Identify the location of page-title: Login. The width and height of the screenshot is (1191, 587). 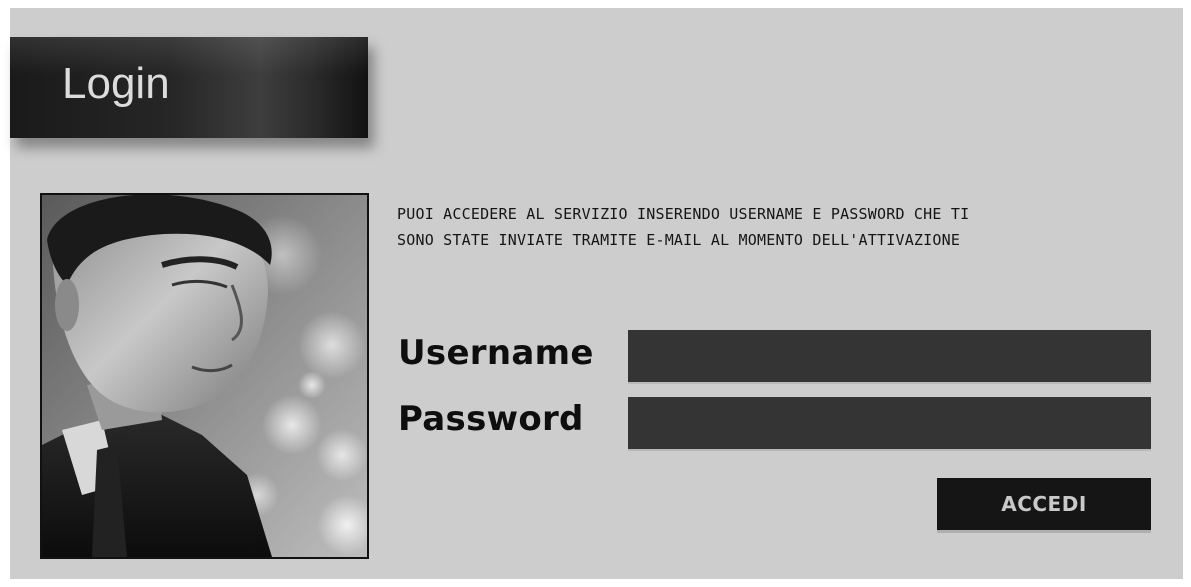
(116, 83).